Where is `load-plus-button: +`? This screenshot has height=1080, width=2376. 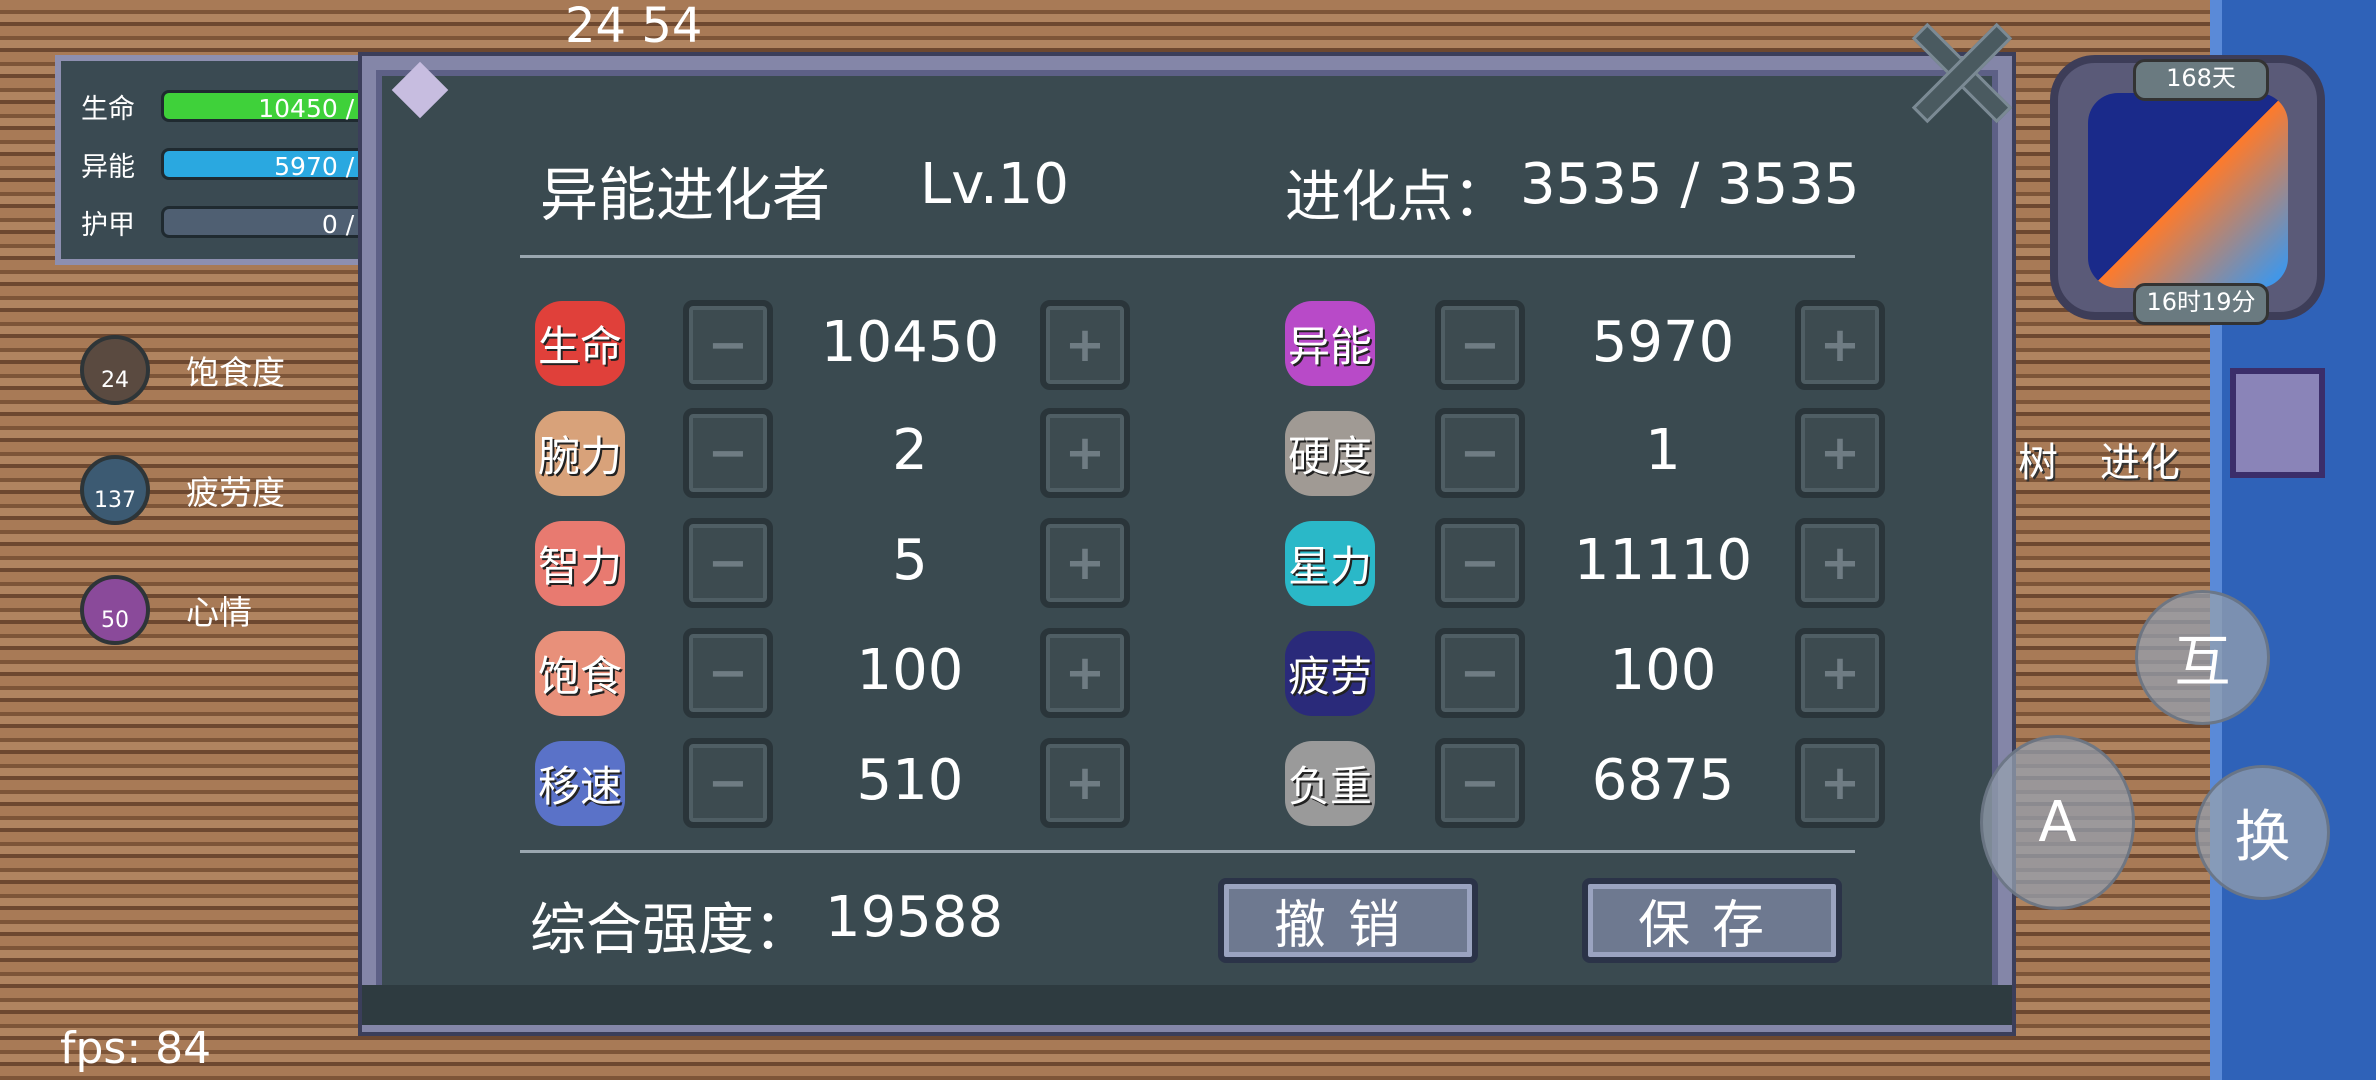
load-plus-button: + is located at coordinates (1840, 783).